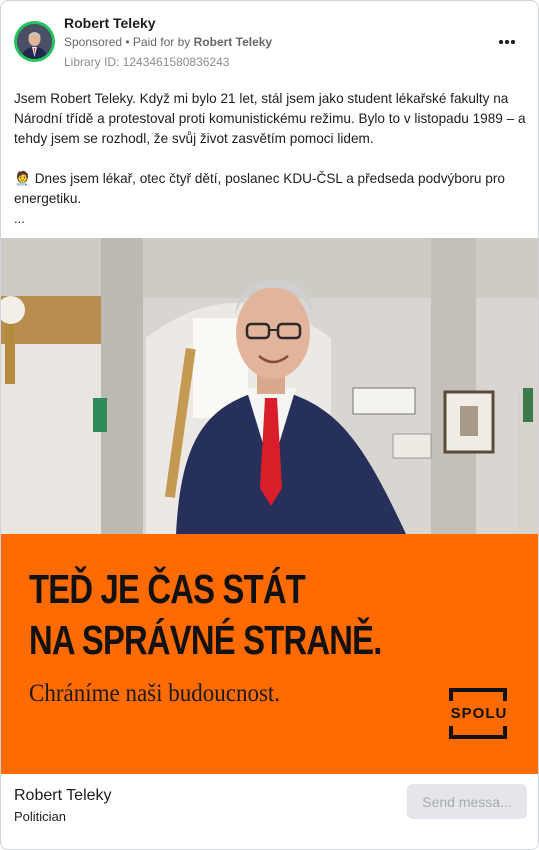  What do you see at coordinates (147, 62) in the screenshot?
I see `library-id: Library ID: 1243461580836243` at bounding box center [147, 62].